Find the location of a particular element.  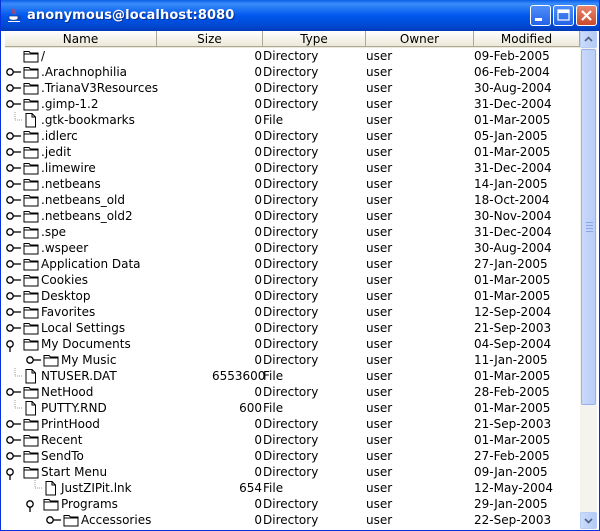

table-row: .Arachnophilia 0 Directory user 06-Feb-2004 is located at coordinates (292, 72).